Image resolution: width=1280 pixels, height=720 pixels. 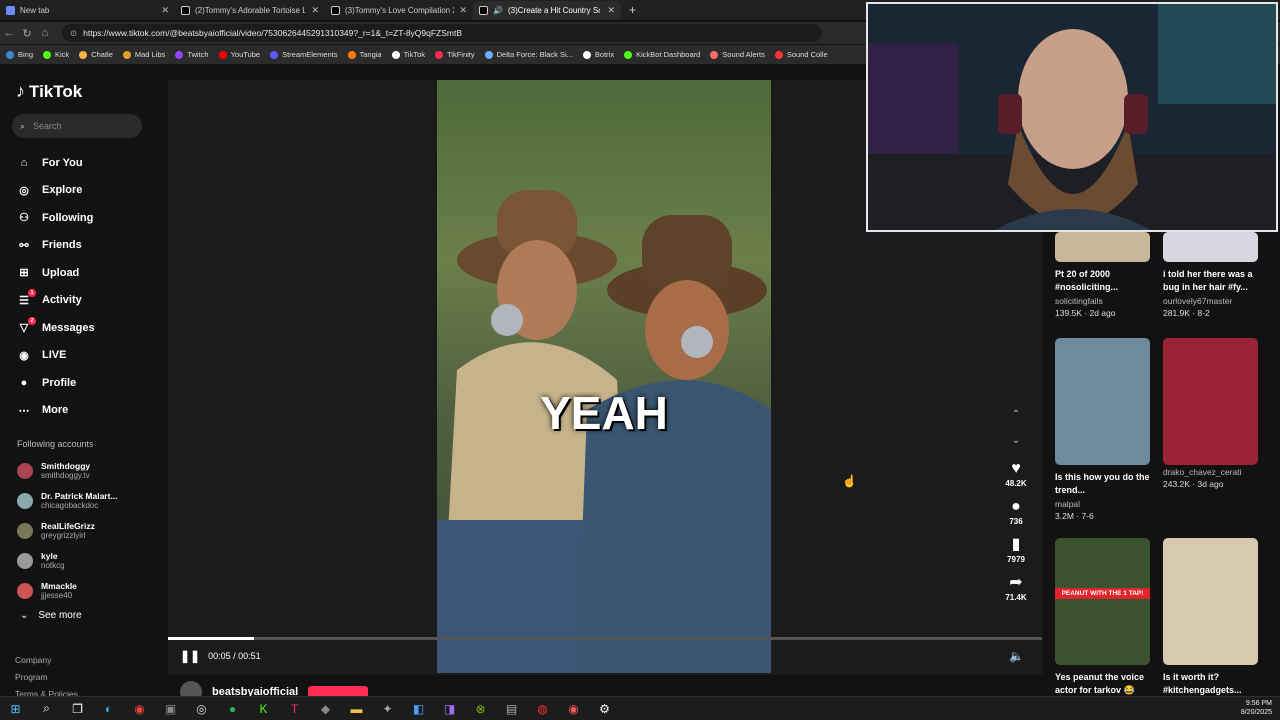 What do you see at coordinates (87, 10) in the screenshot?
I see `browser-tab-new: New tab ✕` at bounding box center [87, 10].